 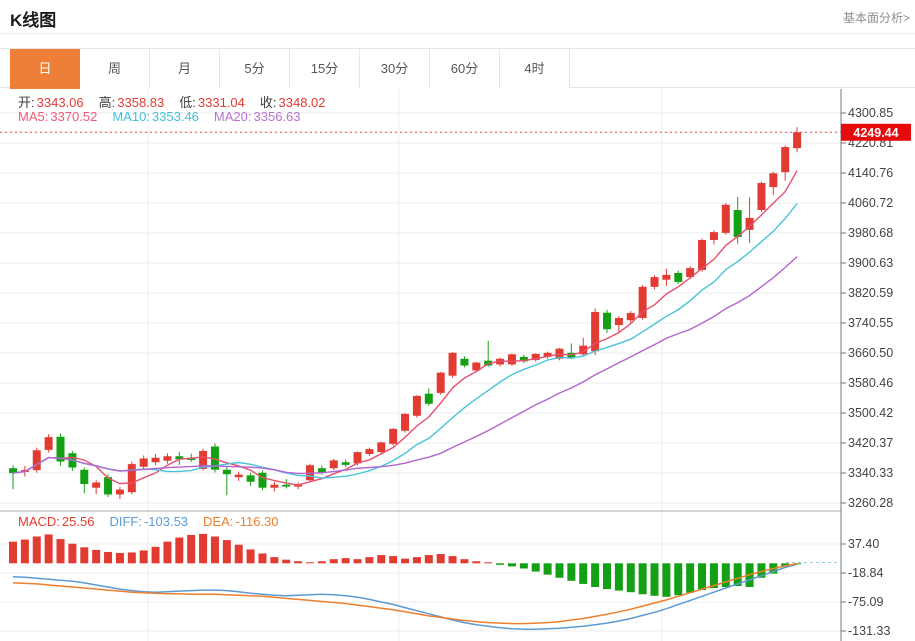 I want to click on info-item: MA20: 3356.63, so click(x=257, y=116).